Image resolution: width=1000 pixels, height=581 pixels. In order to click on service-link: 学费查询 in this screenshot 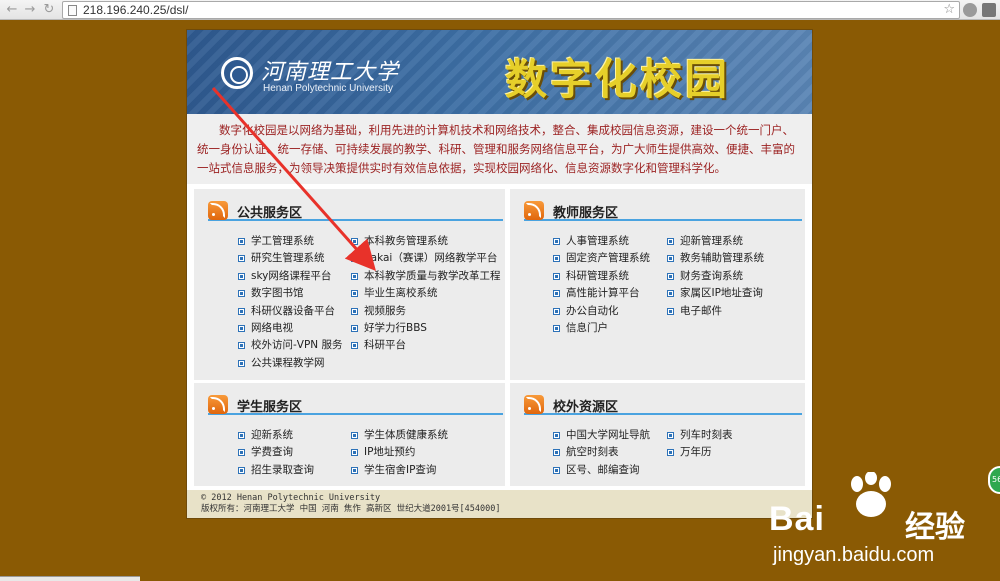, I will do `click(276, 452)`.